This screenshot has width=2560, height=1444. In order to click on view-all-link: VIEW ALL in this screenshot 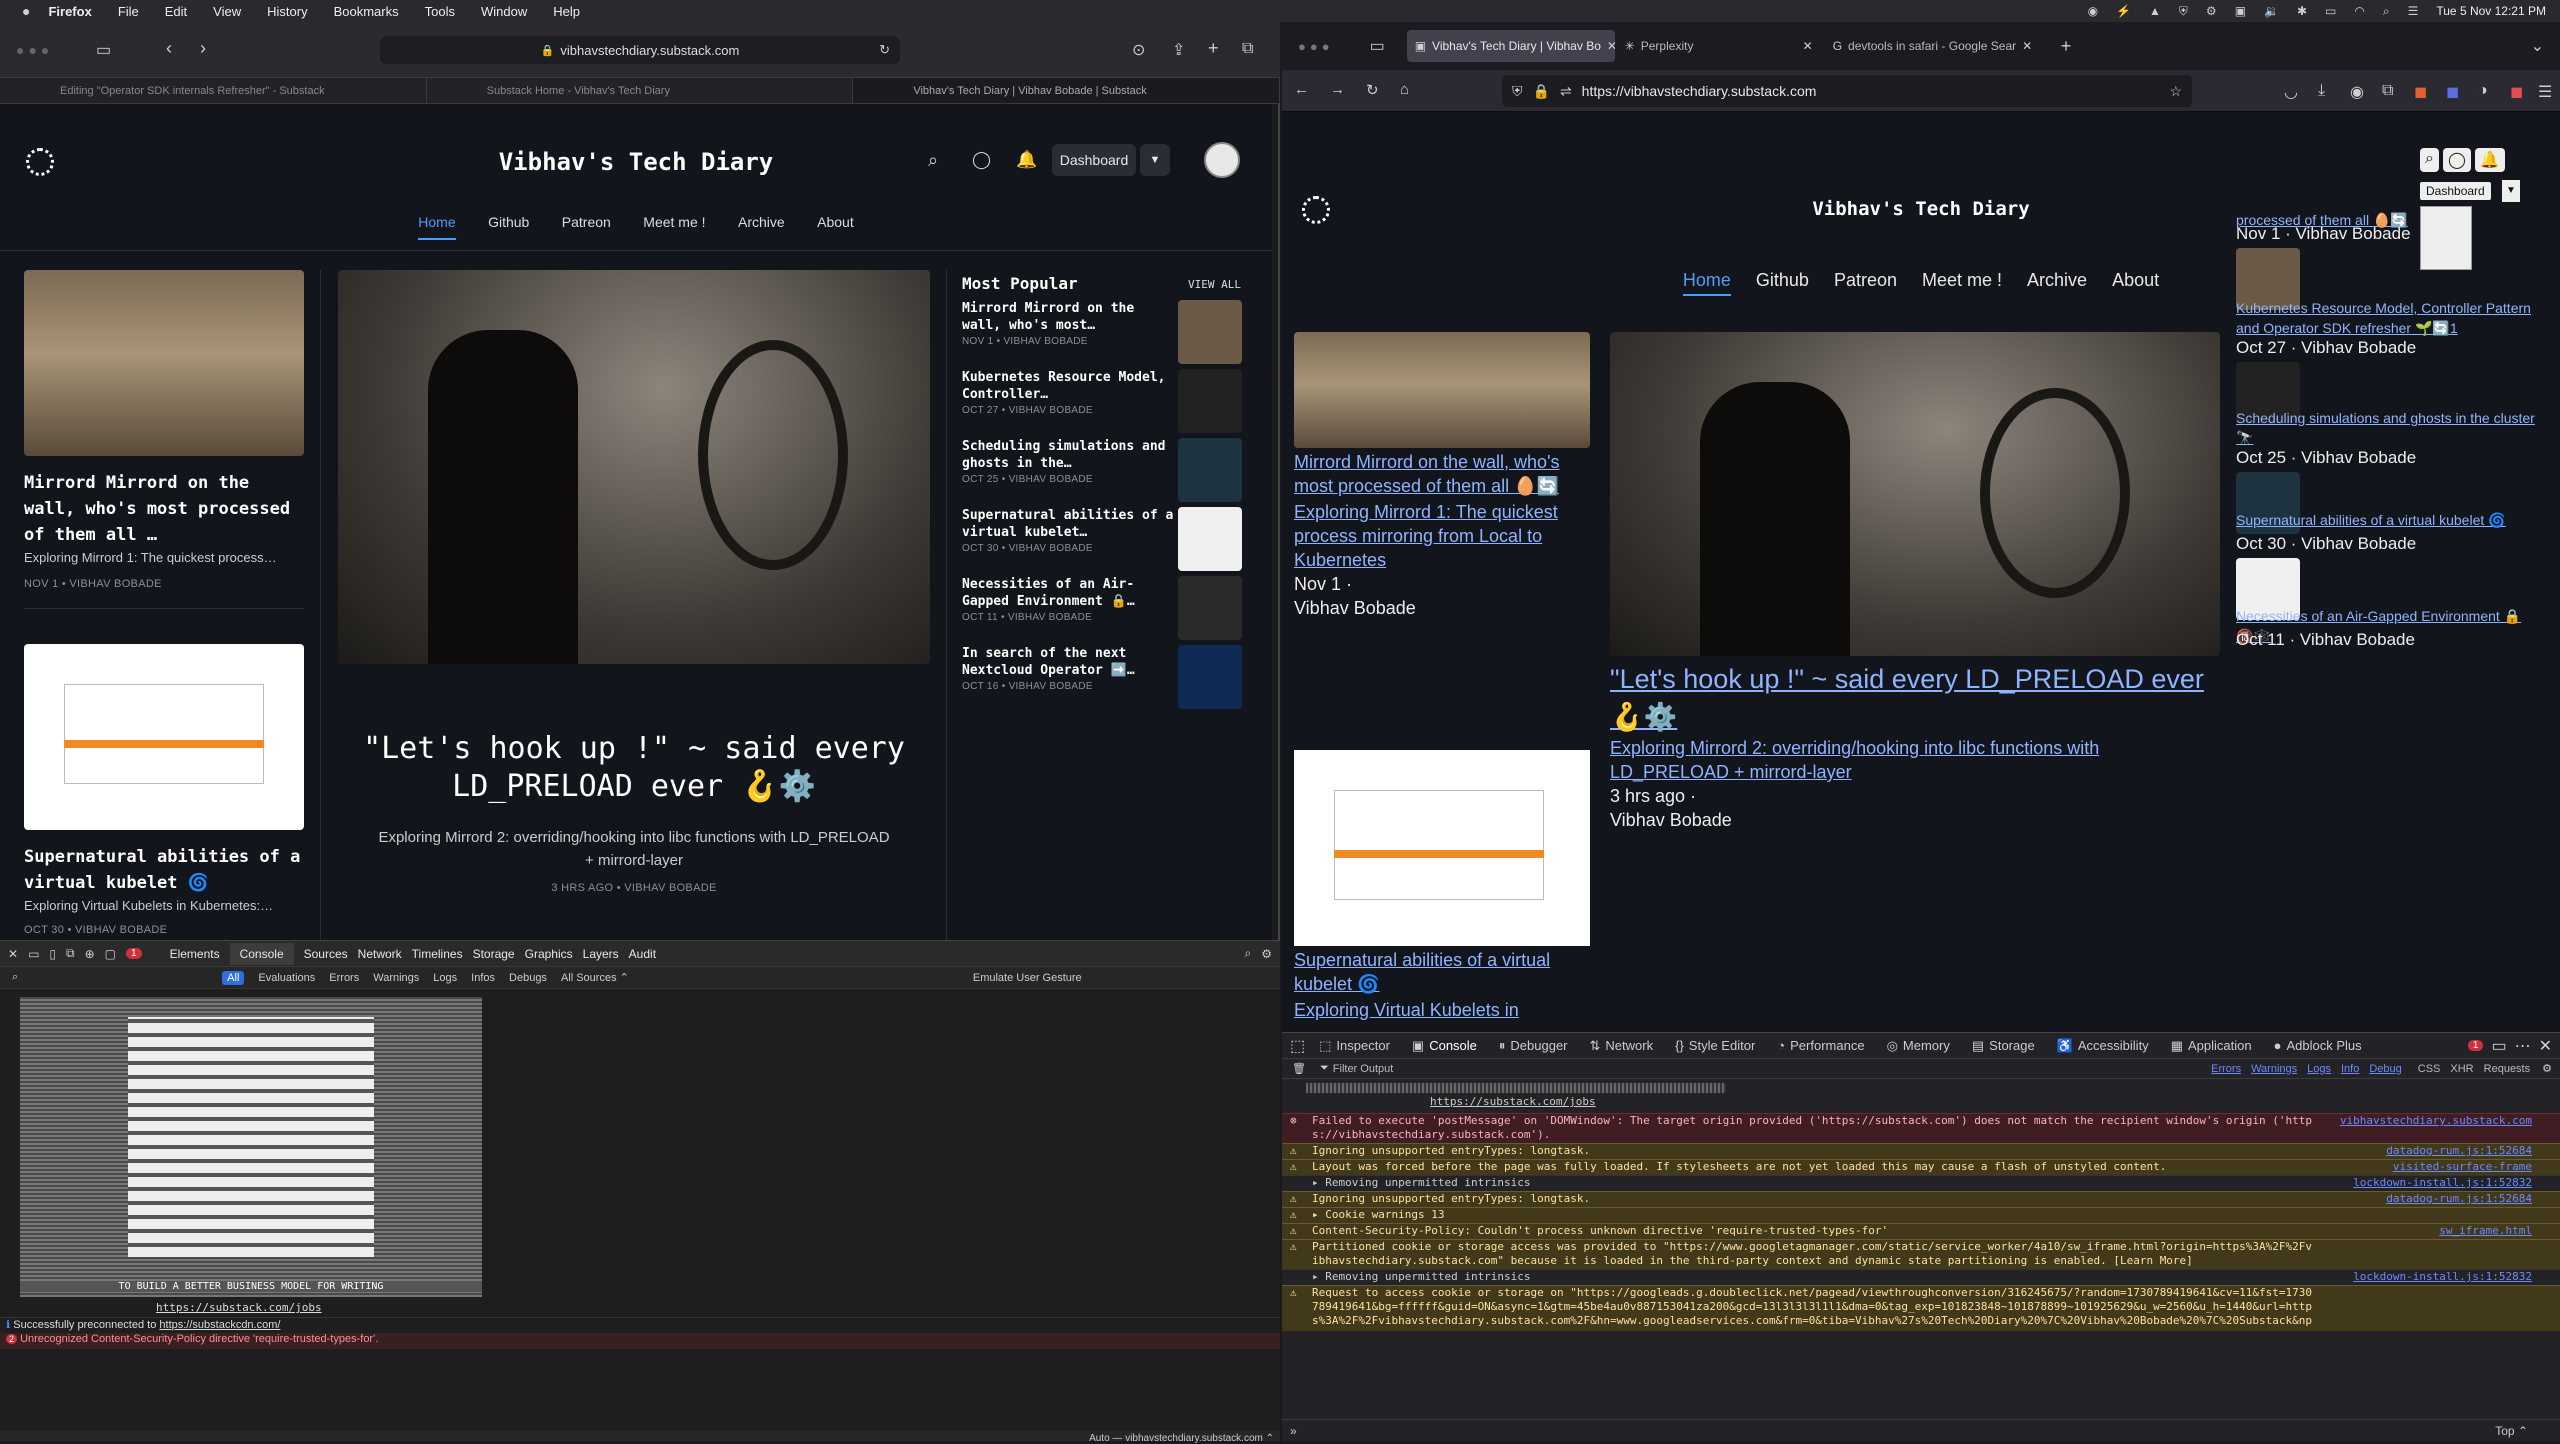, I will do `click(1214, 284)`.